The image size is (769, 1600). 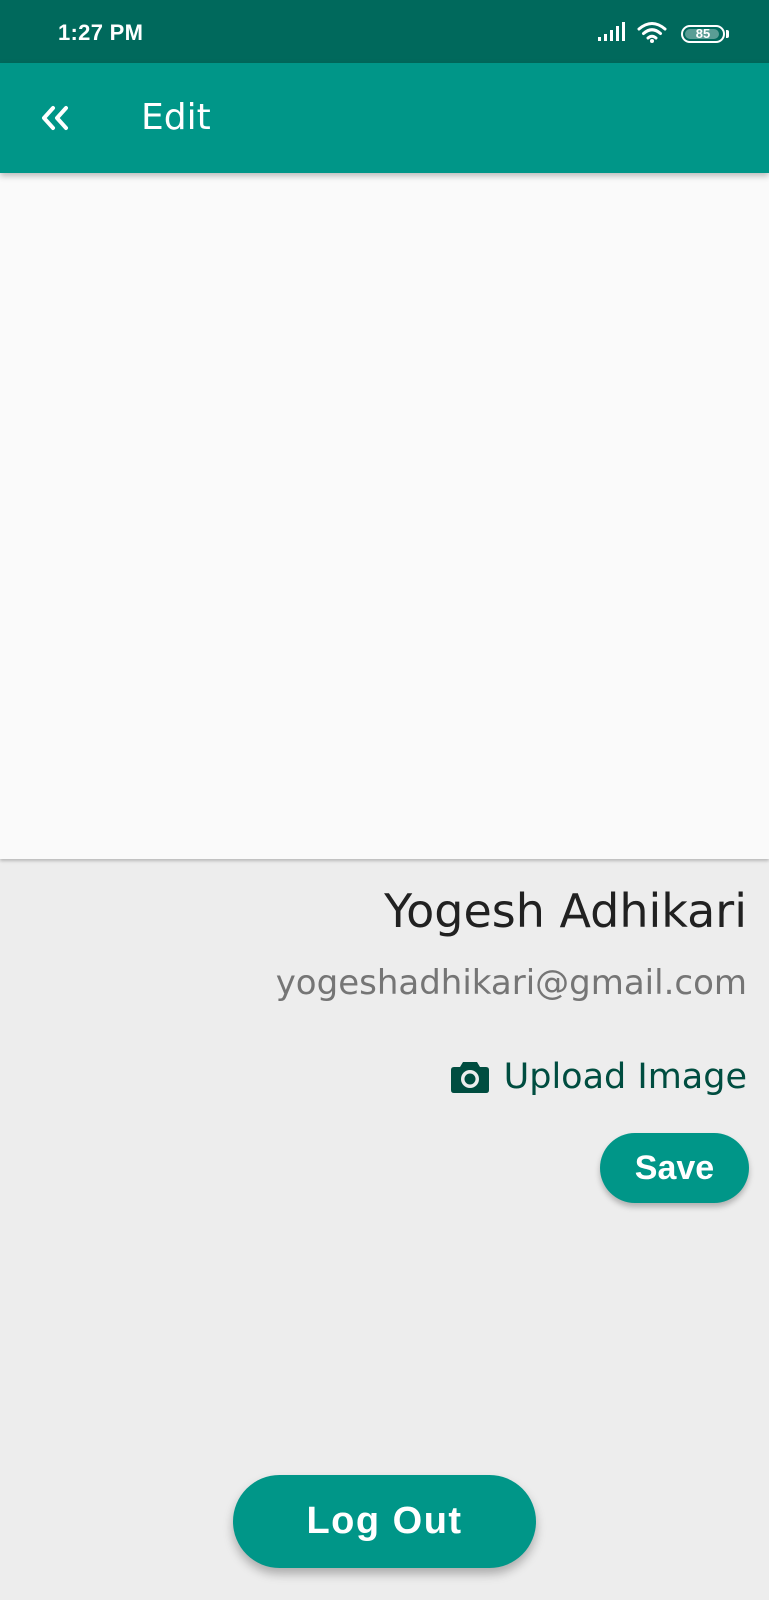 What do you see at coordinates (674, 1168) in the screenshot?
I see `save-button: Save` at bounding box center [674, 1168].